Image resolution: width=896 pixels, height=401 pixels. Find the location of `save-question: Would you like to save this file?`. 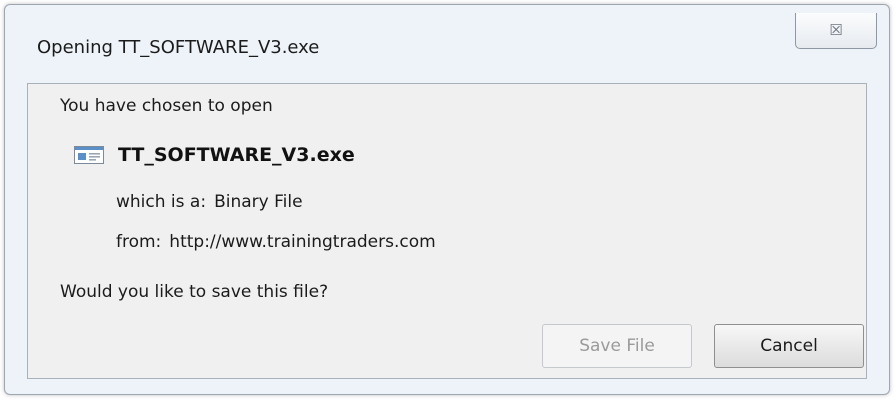

save-question: Would you like to save this file? is located at coordinates (194, 292).